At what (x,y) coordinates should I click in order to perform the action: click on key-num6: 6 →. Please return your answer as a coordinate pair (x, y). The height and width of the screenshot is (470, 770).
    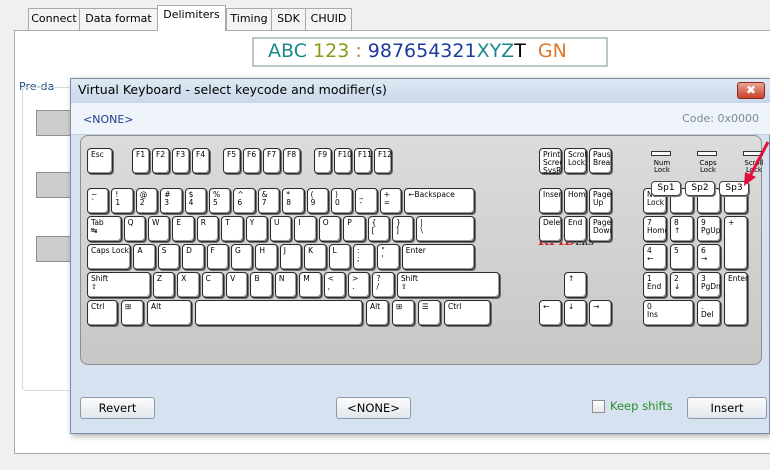
    Looking at the image, I should click on (709, 257).